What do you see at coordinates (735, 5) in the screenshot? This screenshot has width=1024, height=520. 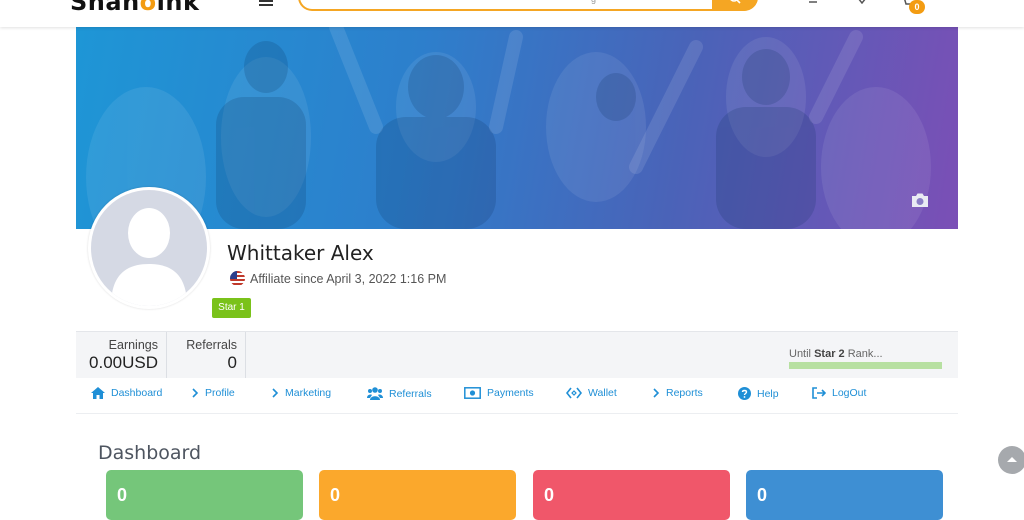 I see `search-button` at bounding box center [735, 5].